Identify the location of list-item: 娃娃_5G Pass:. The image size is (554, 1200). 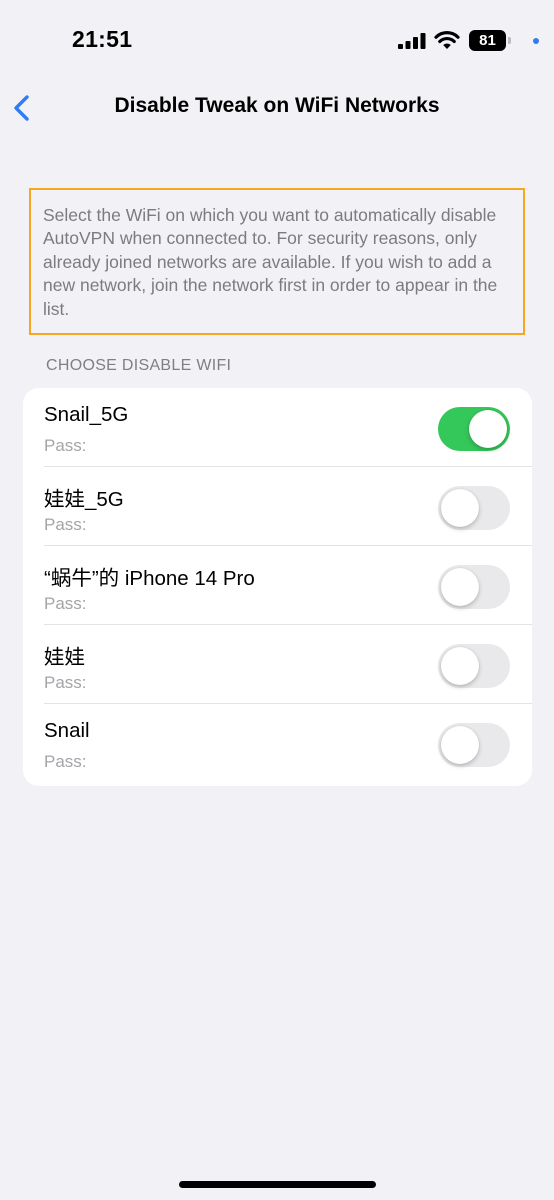
(277, 506).